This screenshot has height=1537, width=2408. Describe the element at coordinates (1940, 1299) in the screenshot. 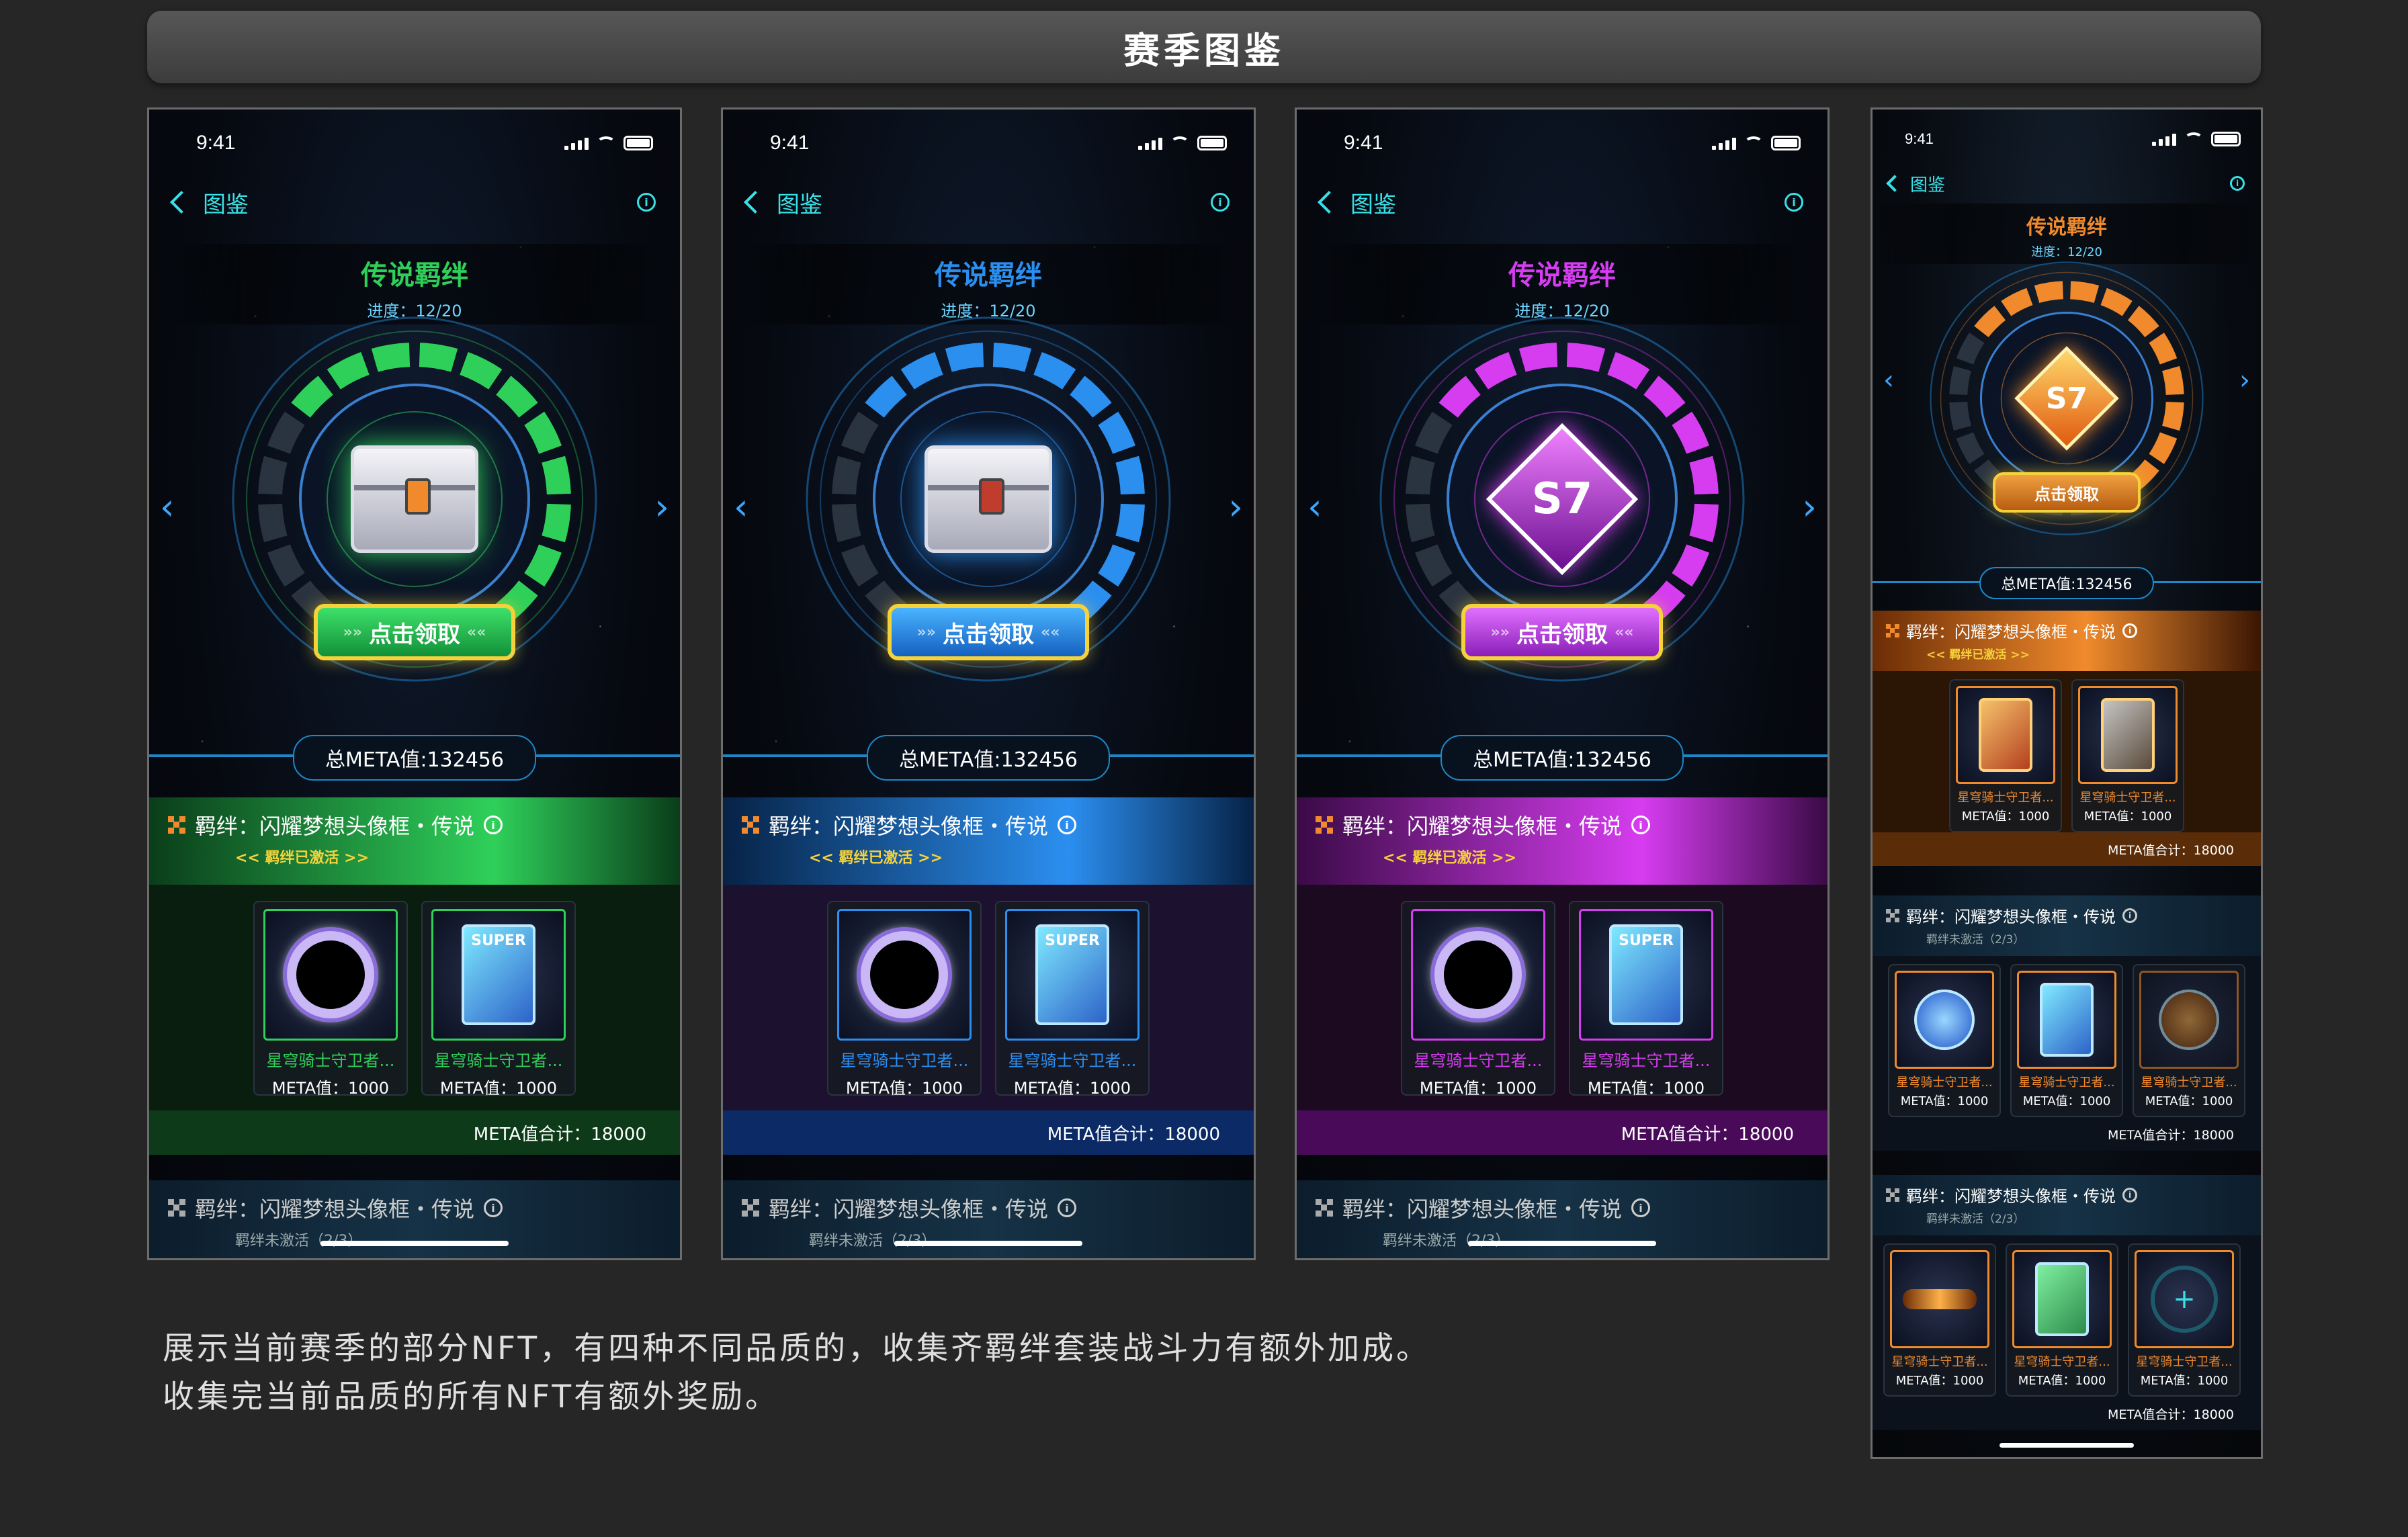

I see `frame-icon` at that location.